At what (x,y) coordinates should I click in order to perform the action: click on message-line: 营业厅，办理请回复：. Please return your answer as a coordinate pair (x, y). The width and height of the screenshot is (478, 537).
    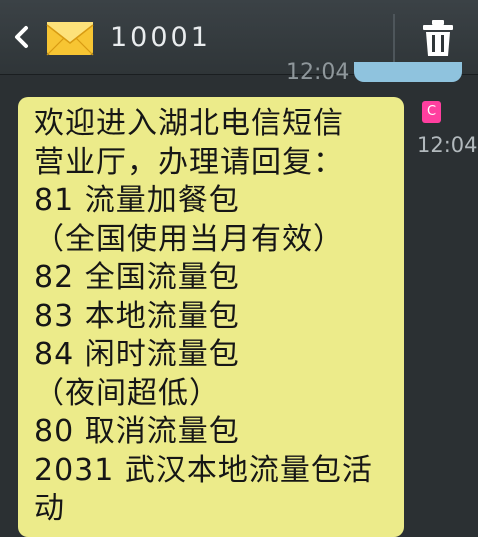
    Looking at the image, I should click on (189, 162).